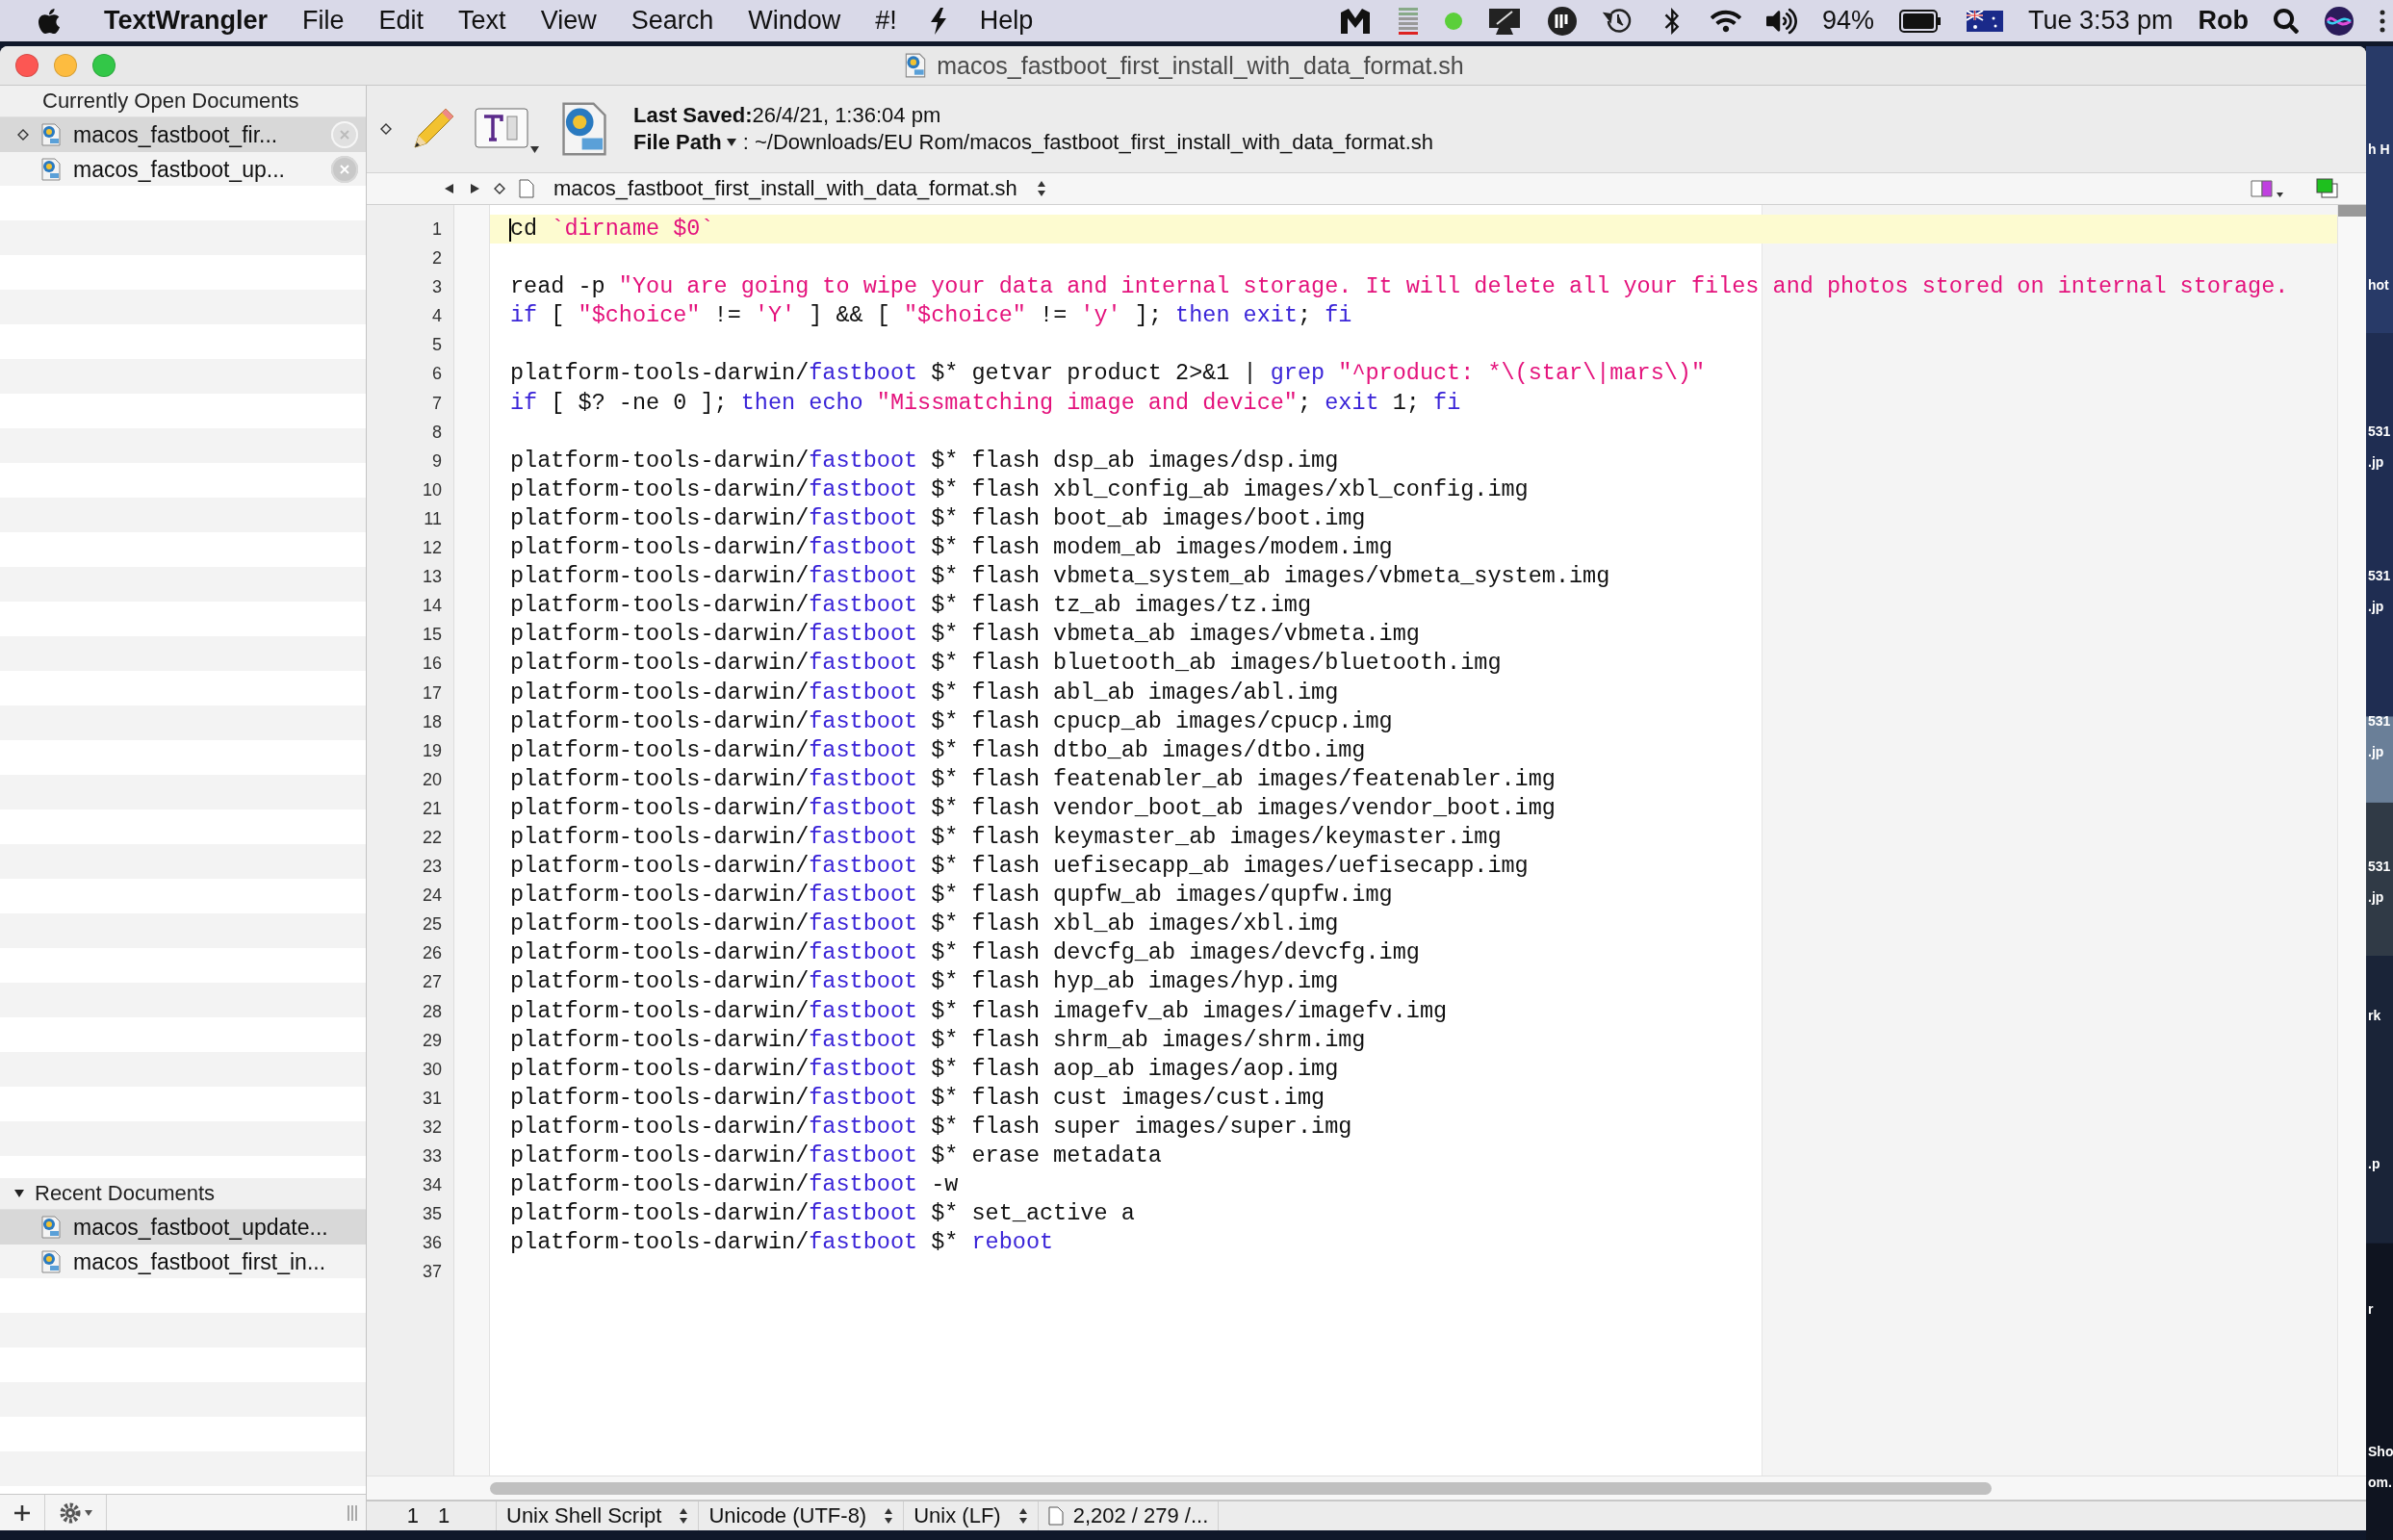 The width and height of the screenshot is (2393, 1540). I want to click on code-line: platform-tools-darwin/fastboot $* erase metadata, so click(836, 1156).